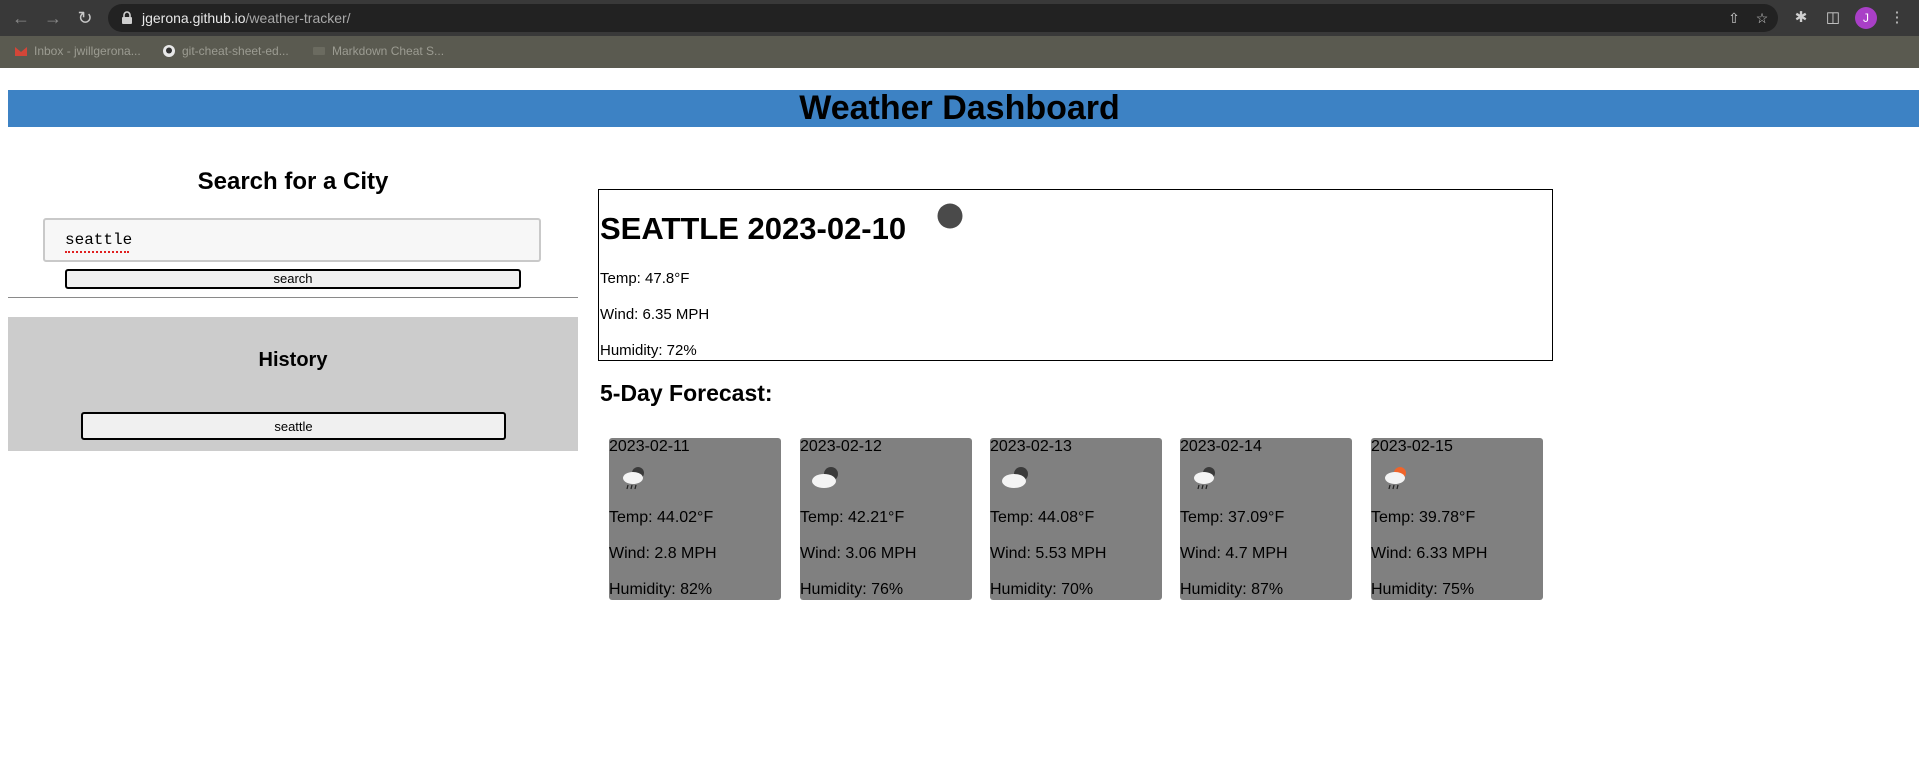 The height and width of the screenshot is (764, 1919). I want to click on forecast-humidity: Humidity: 75%, so click(1423, 589).